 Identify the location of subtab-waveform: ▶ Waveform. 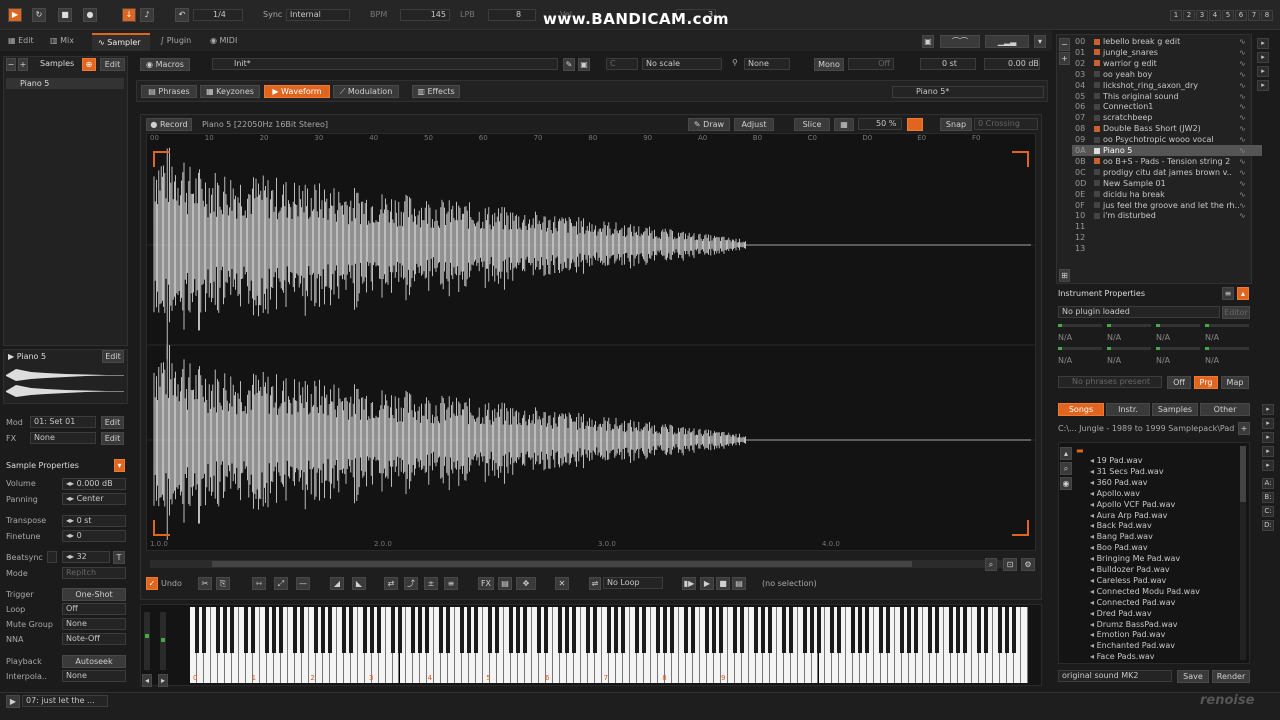
(297, 91).